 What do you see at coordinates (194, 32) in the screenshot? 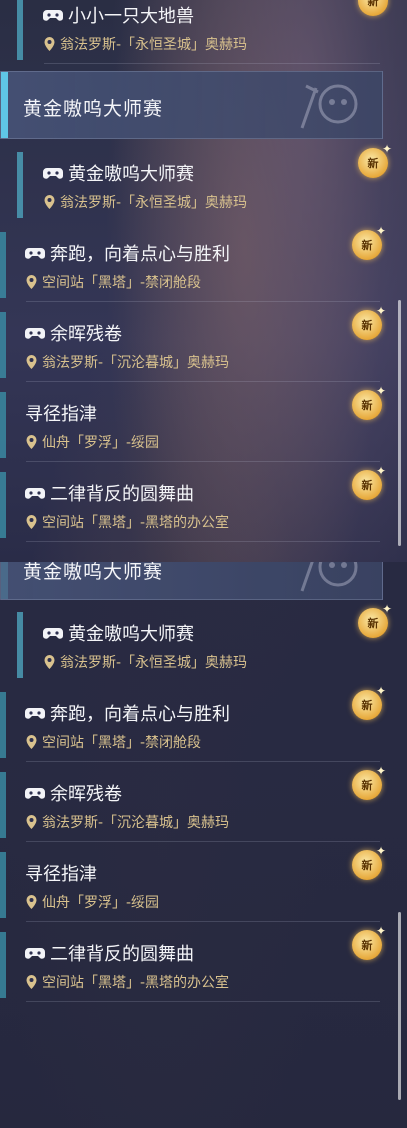
I see `list-item: 小小一只大地兽 翁法罗斯-「永恒圣城」奥赫玛 新✦` at bounding box center [194, 32].